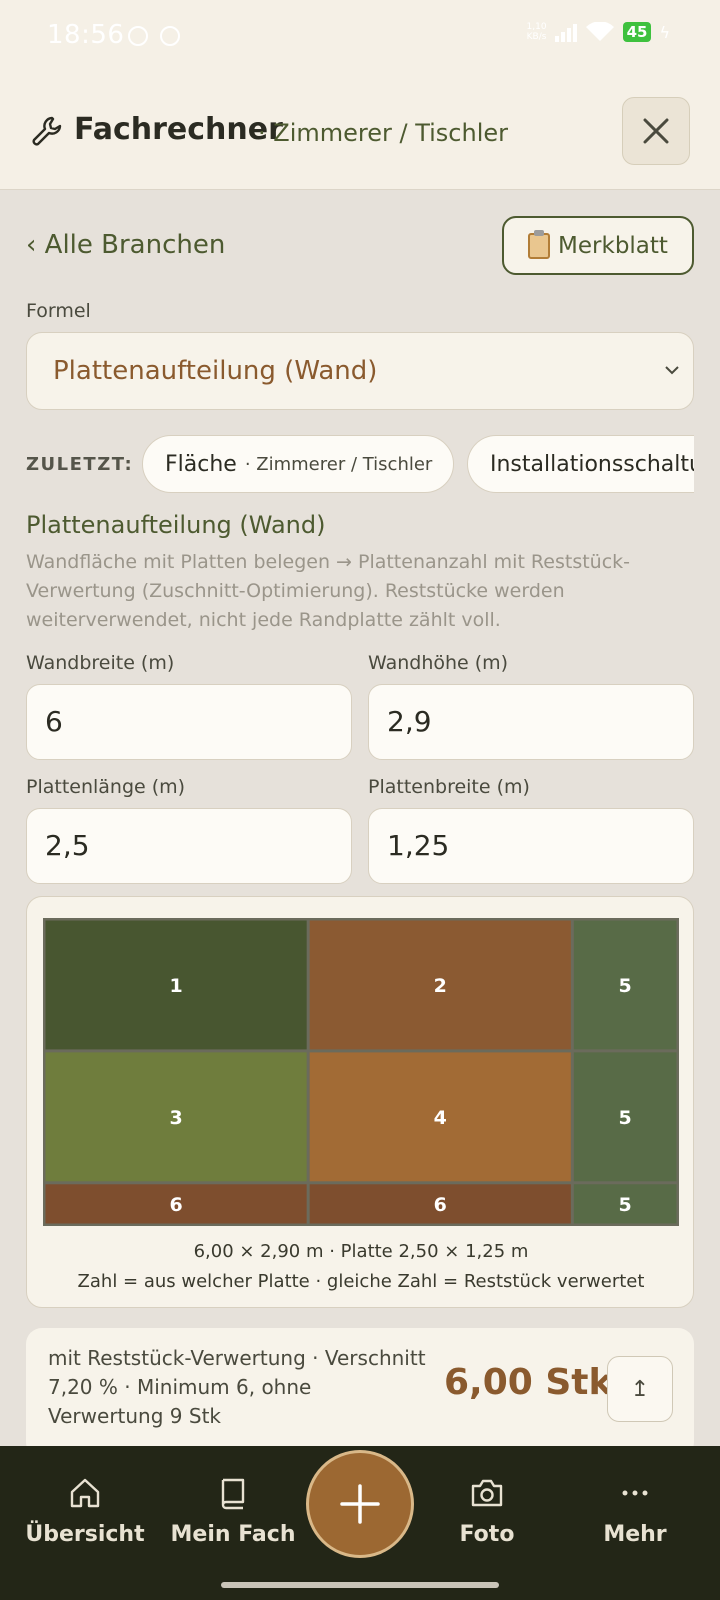 The width and height of the screenshot is (720, 1600). What do you see at coordinates (360, 1585) in the screenshot?
I see `home-indicator` at bounding box center [360, 1585].